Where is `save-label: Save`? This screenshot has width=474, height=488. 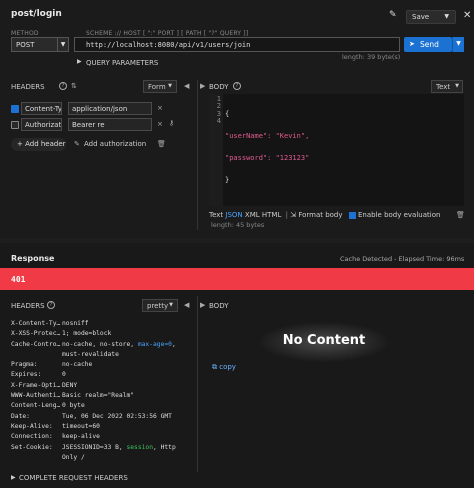
save-label: Save is located at coordinates (421, 17).